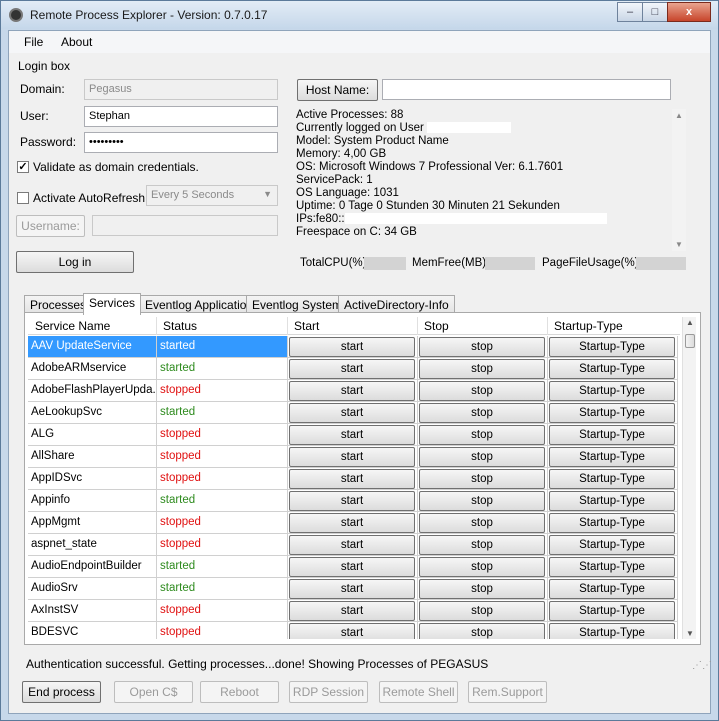  What do you see at coordinates (180, 326) in the screenshot?
I see `column-status: Status` at bounding box center [180, 326].